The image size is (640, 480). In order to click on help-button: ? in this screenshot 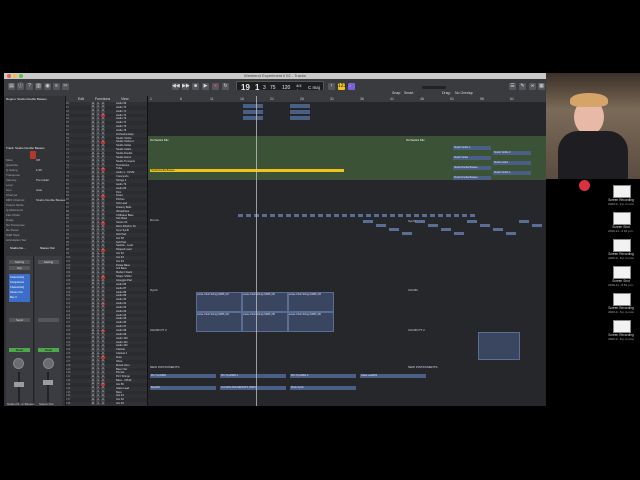, I will do `click(29, 86)`.